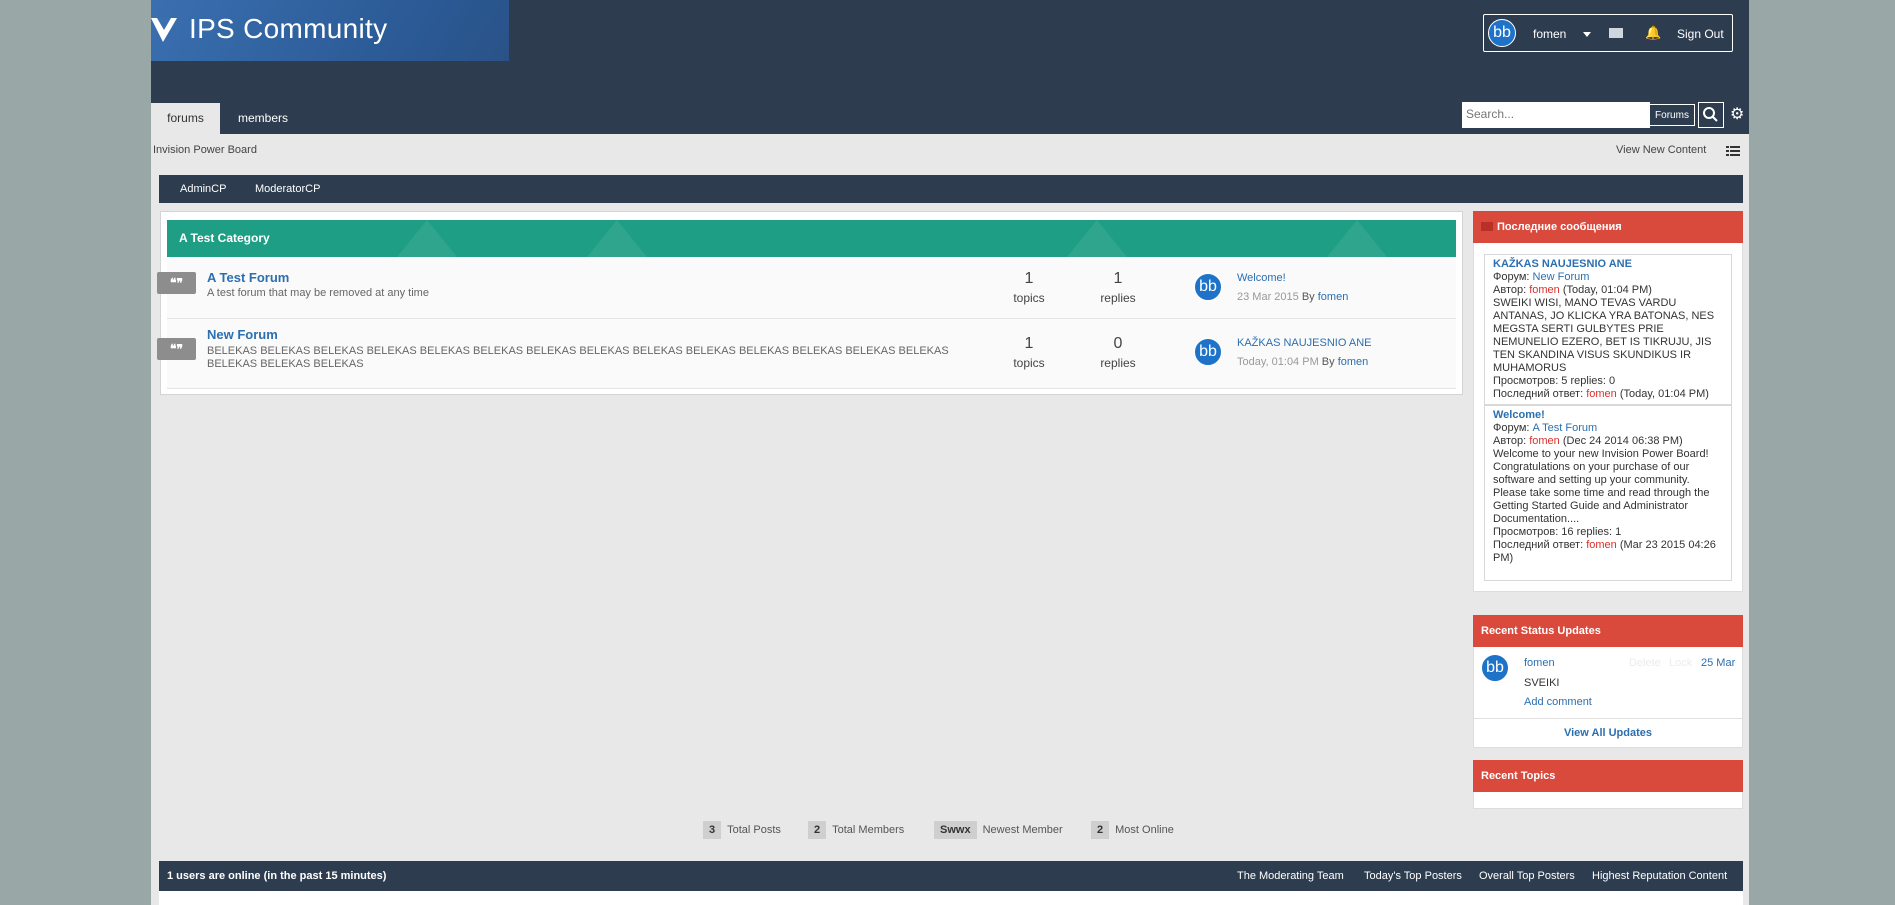 The width and height of the screenshot is (1895, 905). What do you see at coordinates (1659, 876) in the screenshot?
I see `highest-reputation-link: Highest Reputation Content` at bounding box center [1659, 876].